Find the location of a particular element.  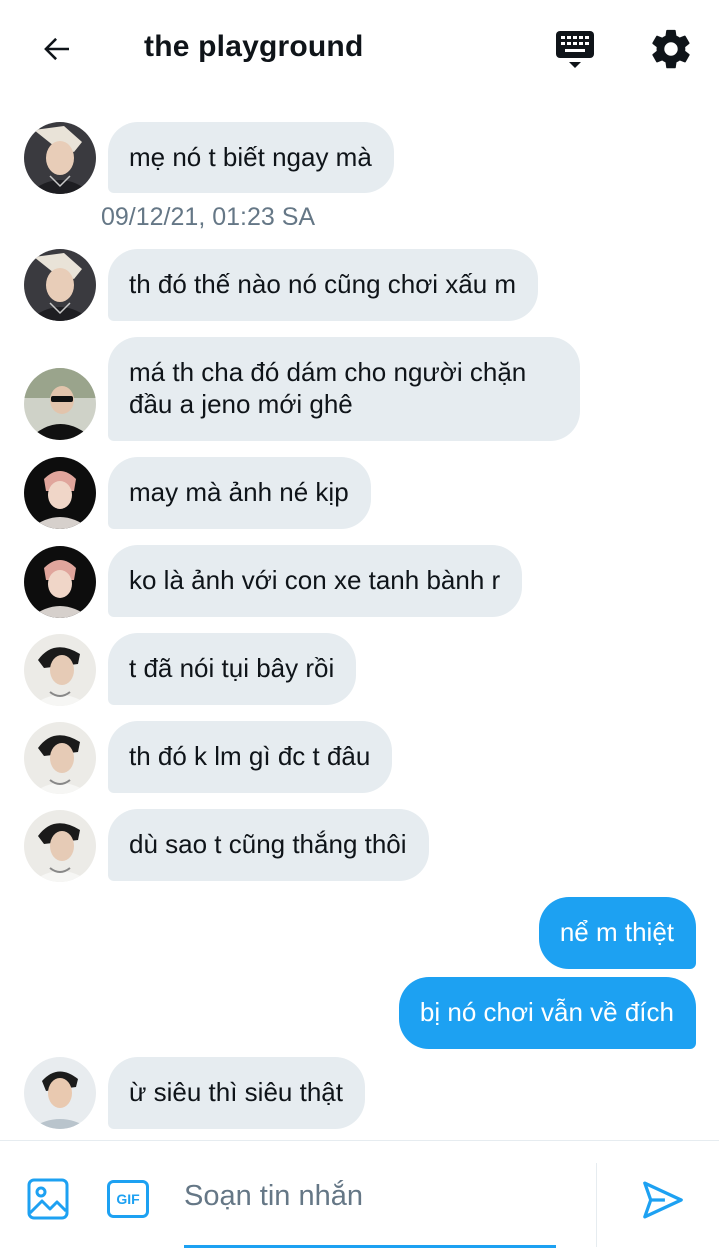

add-photo-button is located at coordinates (48, 1199).